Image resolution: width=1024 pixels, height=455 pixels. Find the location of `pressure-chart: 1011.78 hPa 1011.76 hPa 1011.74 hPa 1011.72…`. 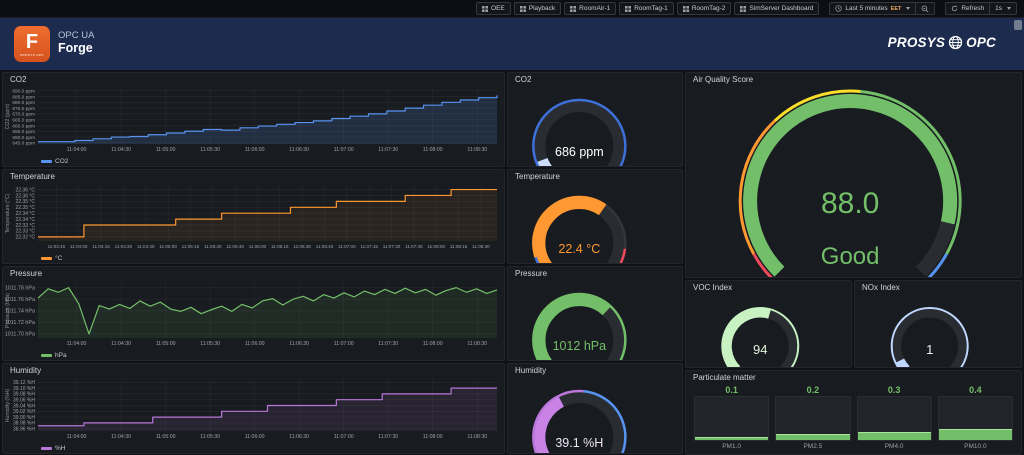

pressure-chart: 1011.78 hPa 1011.76 hPa 1011.74 hPa 1011.72… is located at coordinates (253, 313).